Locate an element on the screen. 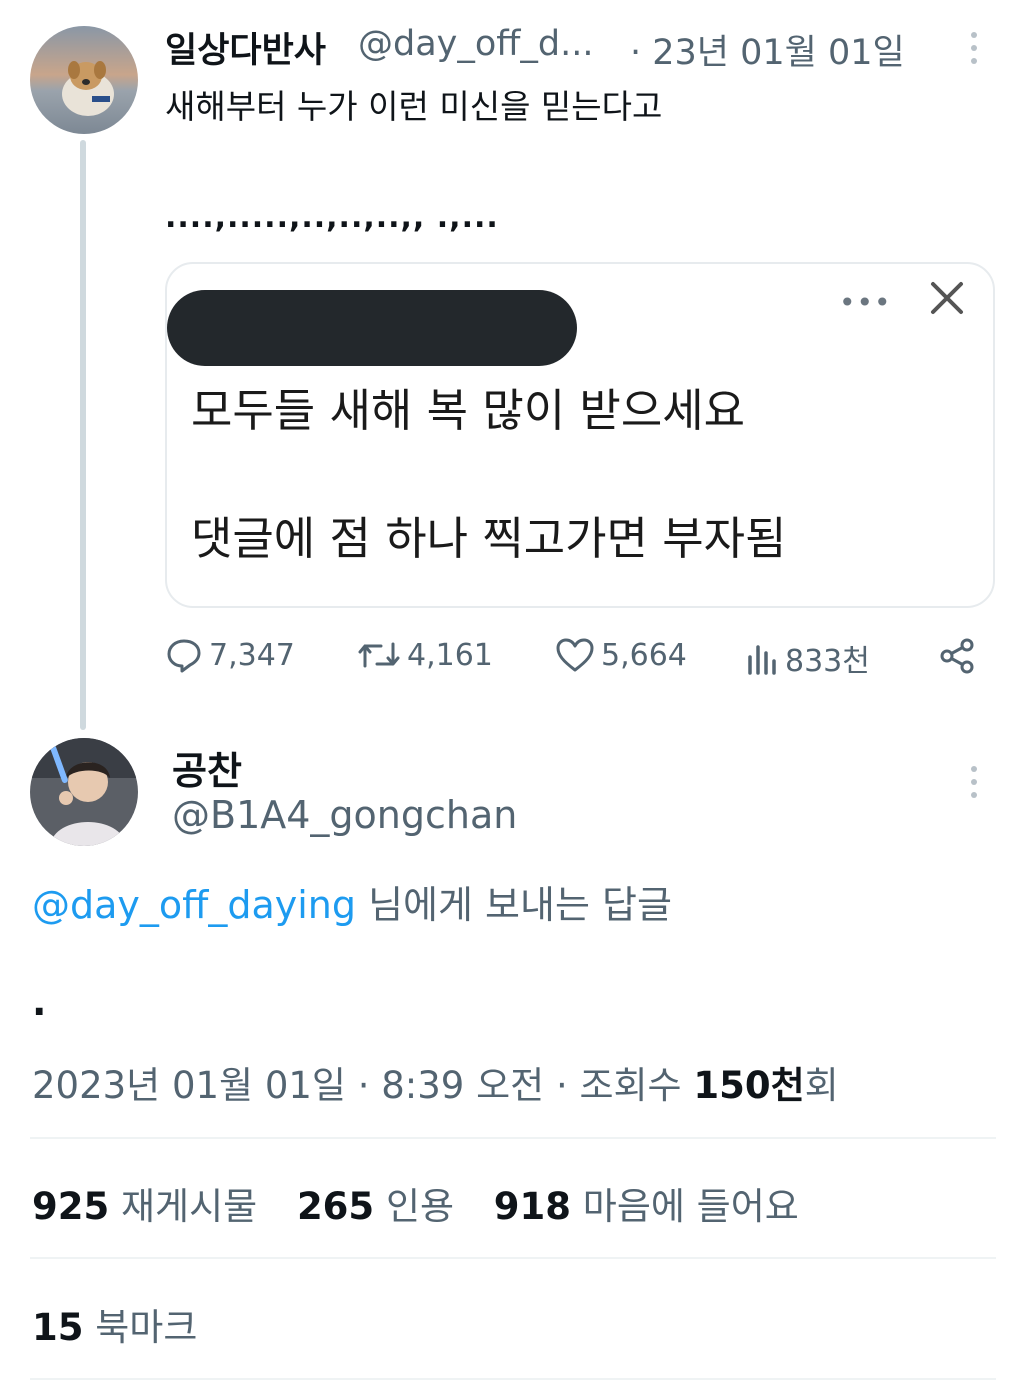 The height and width of the screenshot is (1394, 1024). retweet-action: 4,161 is located at coordinates (425, 655).